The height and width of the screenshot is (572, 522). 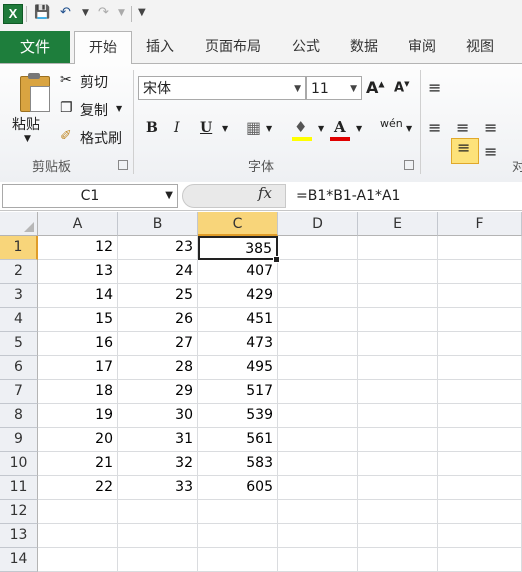 I want to click on customize-toolbar-icon: ▼, so click(x=142, y=13).